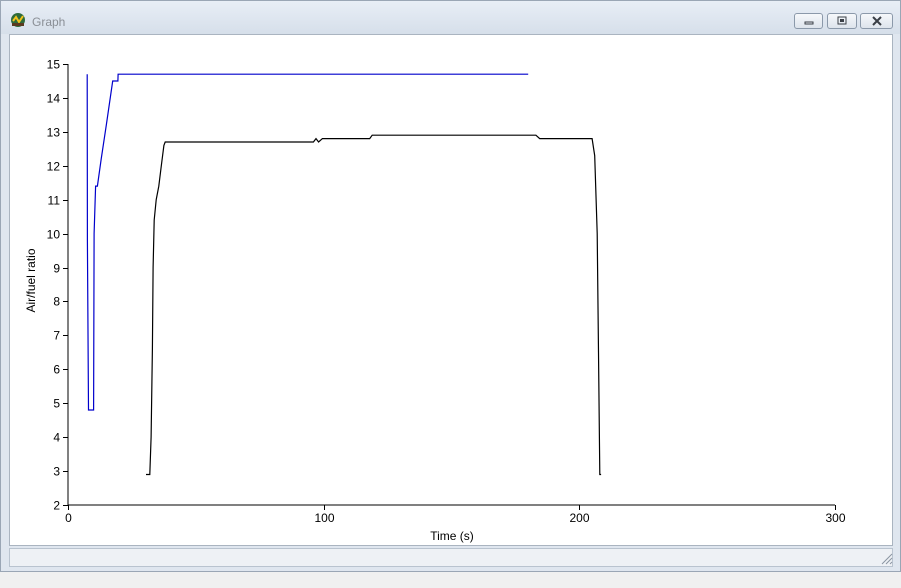  What do you see at coordinates (324, 518) in the screenshot?
I see `x-tick-label: 100` at bounding box center [324, 518].